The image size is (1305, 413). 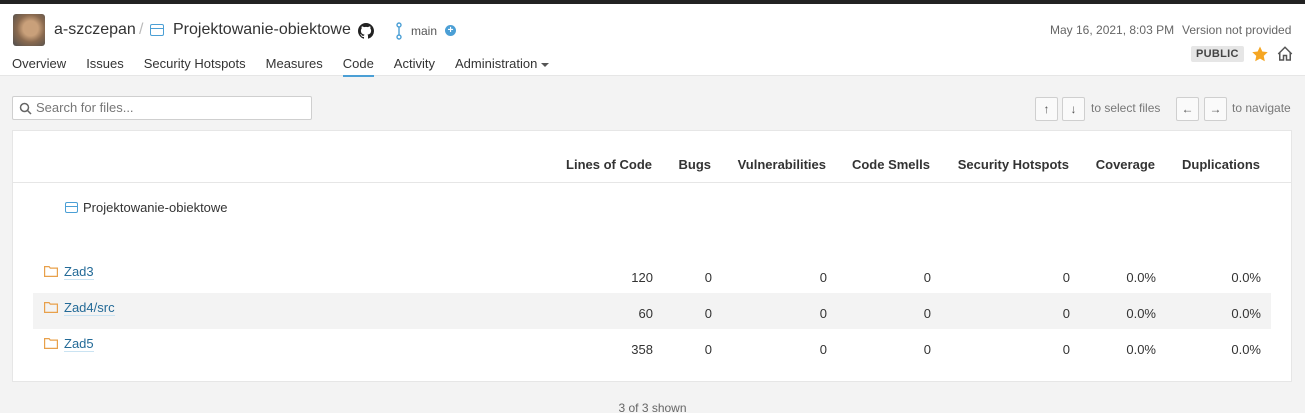 I want to click on tab-overview: Overview, so click(x=39, y=66).